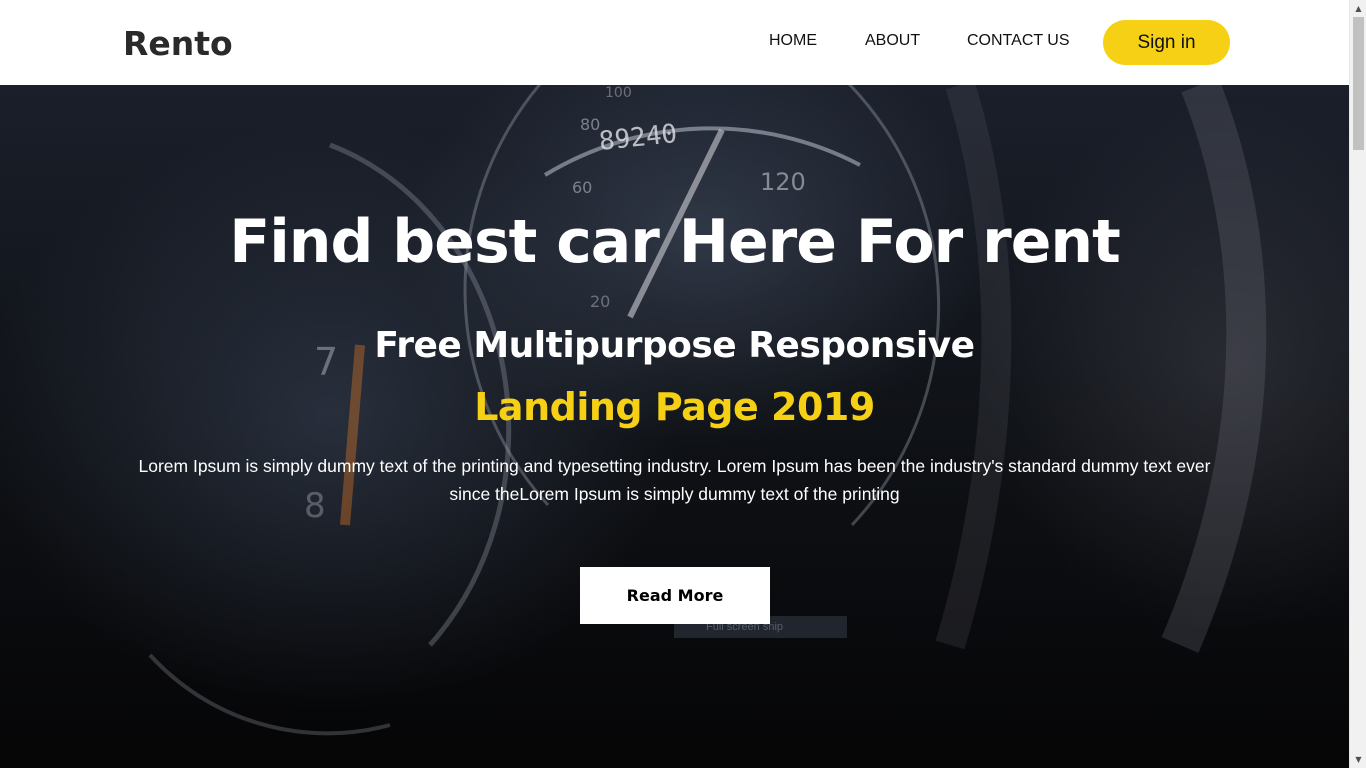 This screenshot has width=1366, height=768. What do you see at coordinates (1358, 759) in the screenshot?
I see `scroll-down-arrow-icon: ▼` at bounding box center [1358, 759].